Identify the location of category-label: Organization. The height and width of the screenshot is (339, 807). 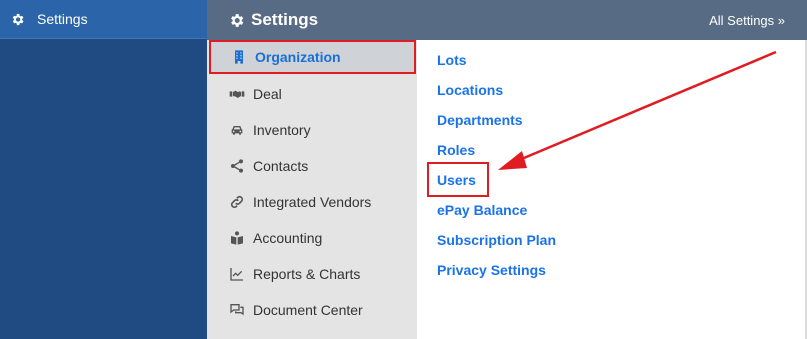
(298, 57).